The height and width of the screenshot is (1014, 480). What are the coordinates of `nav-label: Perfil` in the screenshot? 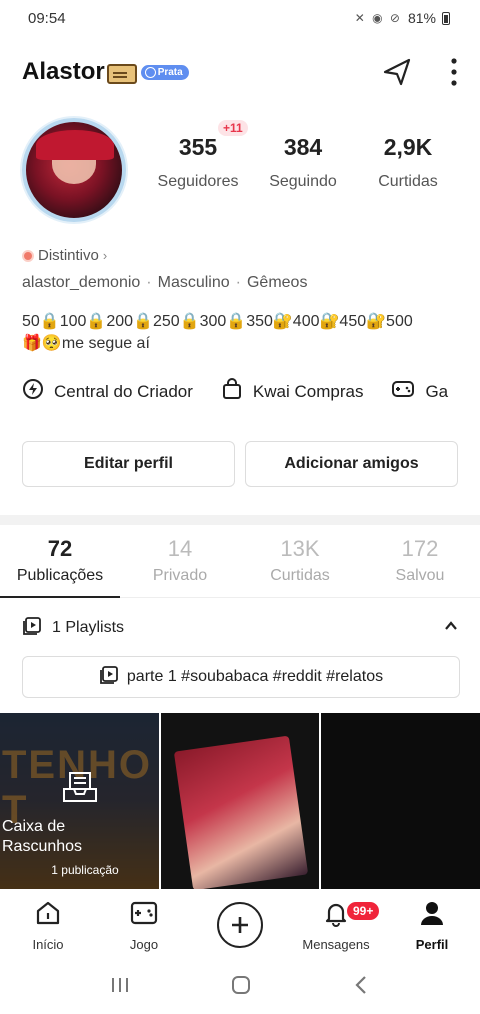 It's located at (432, 944).